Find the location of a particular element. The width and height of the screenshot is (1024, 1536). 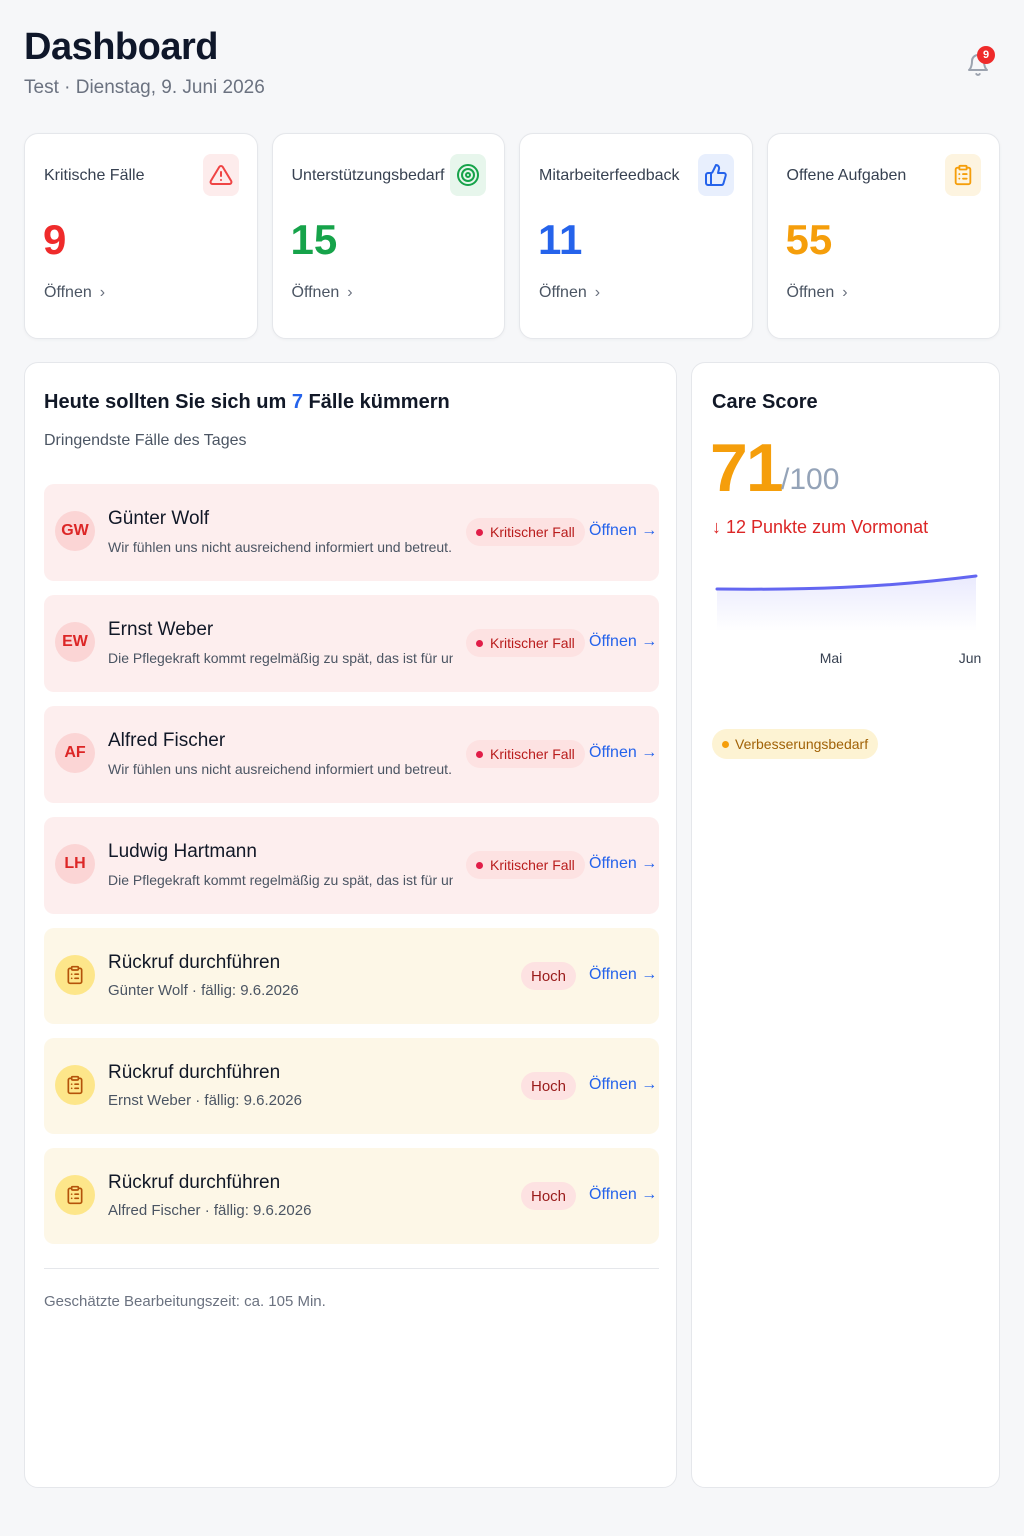

case-name: Günter Wolf is located at coordinates (159, 518).